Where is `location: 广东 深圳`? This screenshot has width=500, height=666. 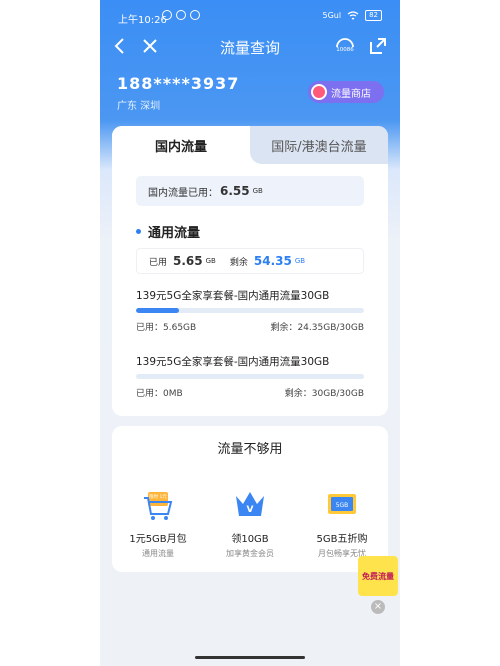 location: 广东 深圳 is located at coordinates (139, 106).